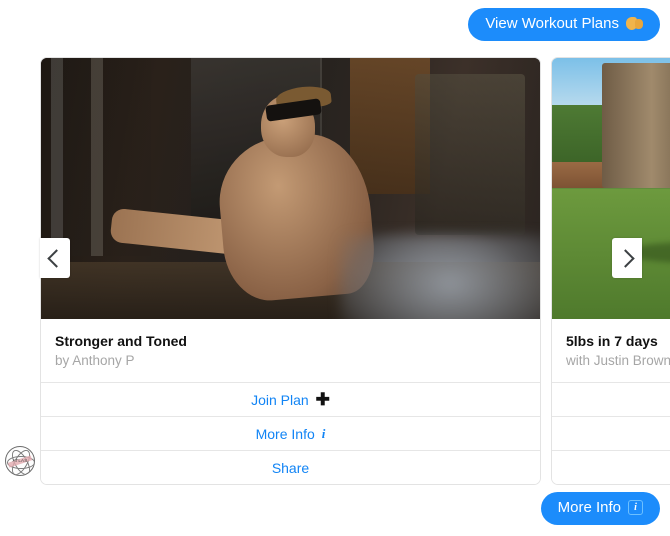 This screenshot has width=670, height=536. What do you see at coordinates (335, 24) in the screenshot?
I see `top-message-row: View Workout Plans` at bounding box center [335, 24].